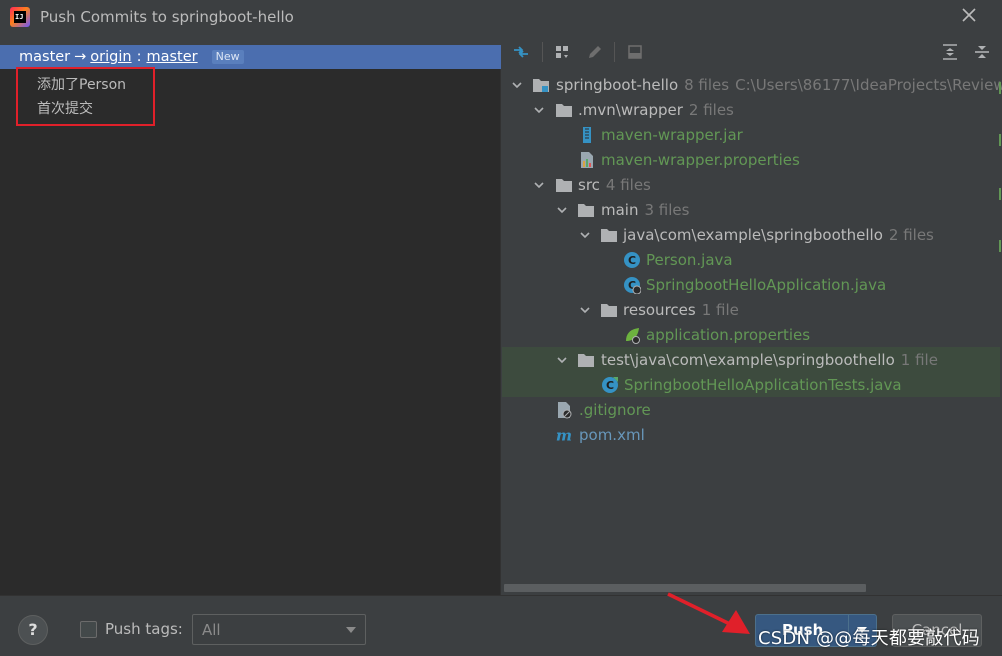 Image resolution: width=1002 pixels, height=656 pixels. I want to click on maven-m-icon: m, so click(564, 435).